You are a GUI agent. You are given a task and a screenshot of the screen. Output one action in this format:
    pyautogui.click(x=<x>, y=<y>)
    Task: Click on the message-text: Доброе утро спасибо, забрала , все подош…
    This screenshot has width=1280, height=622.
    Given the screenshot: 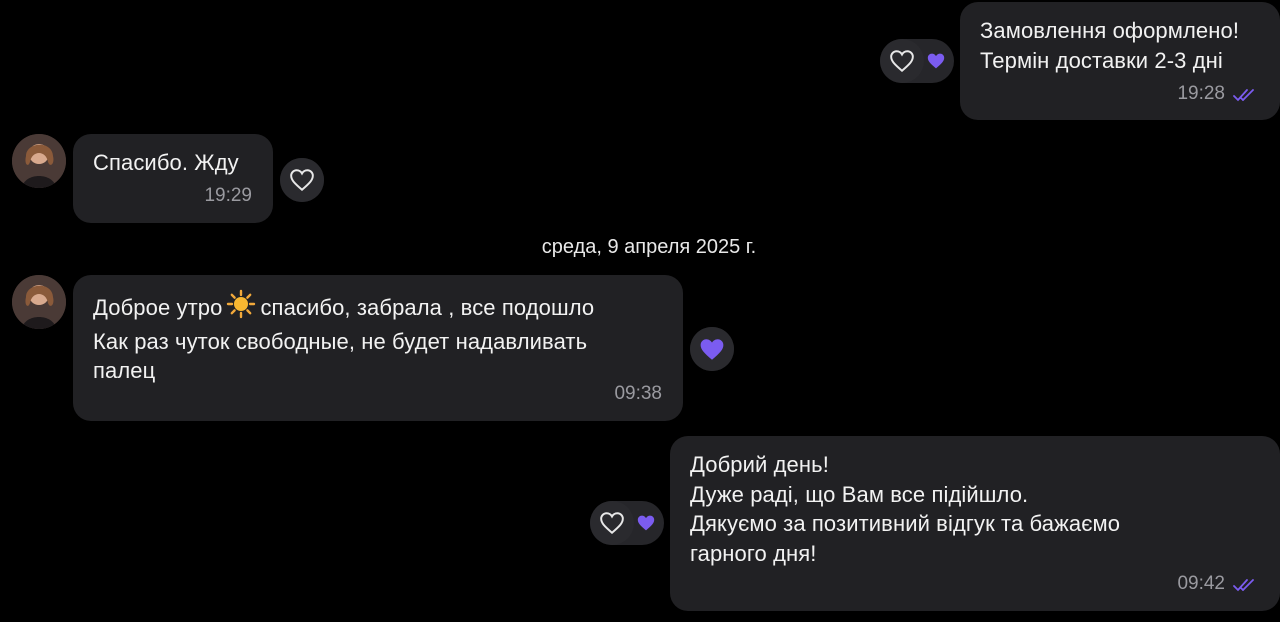 What is the action you would take?
    pyautogui.click(x=343, y=337)
    